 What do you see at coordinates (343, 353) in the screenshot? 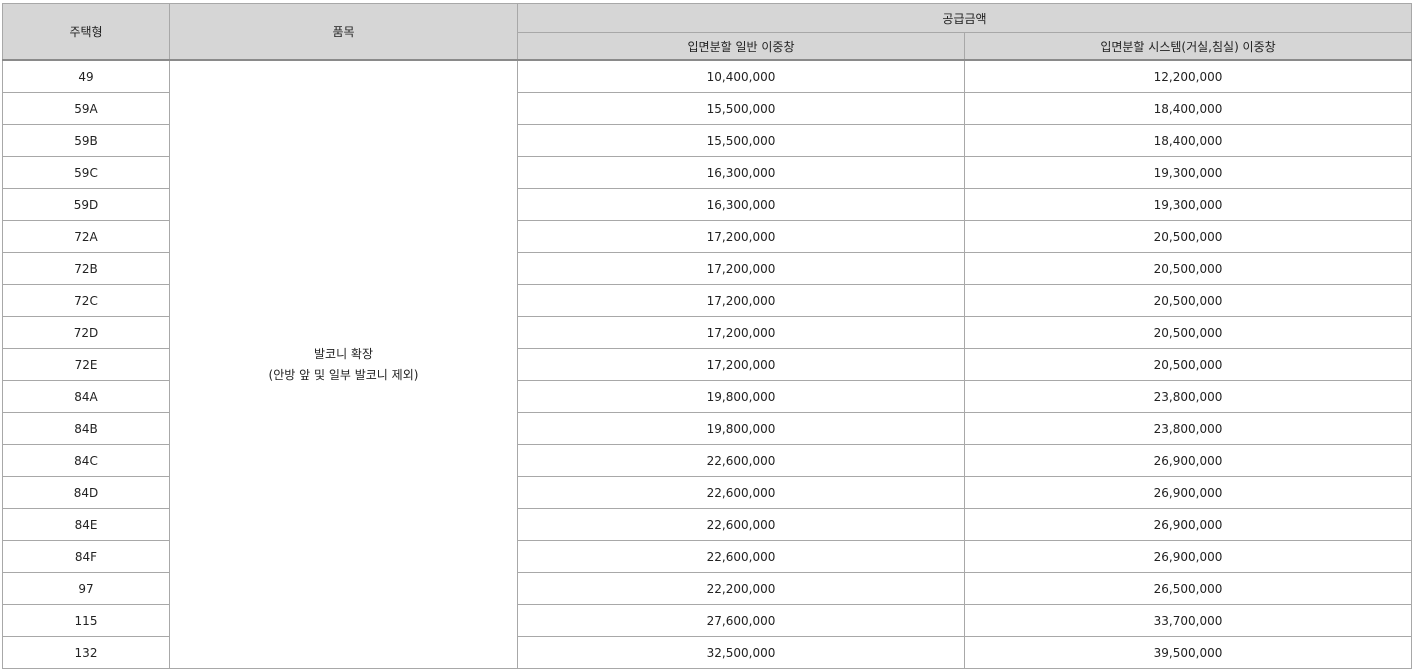
I see `item-line-1: 발코니 확장` at bounding box center [343, 353].